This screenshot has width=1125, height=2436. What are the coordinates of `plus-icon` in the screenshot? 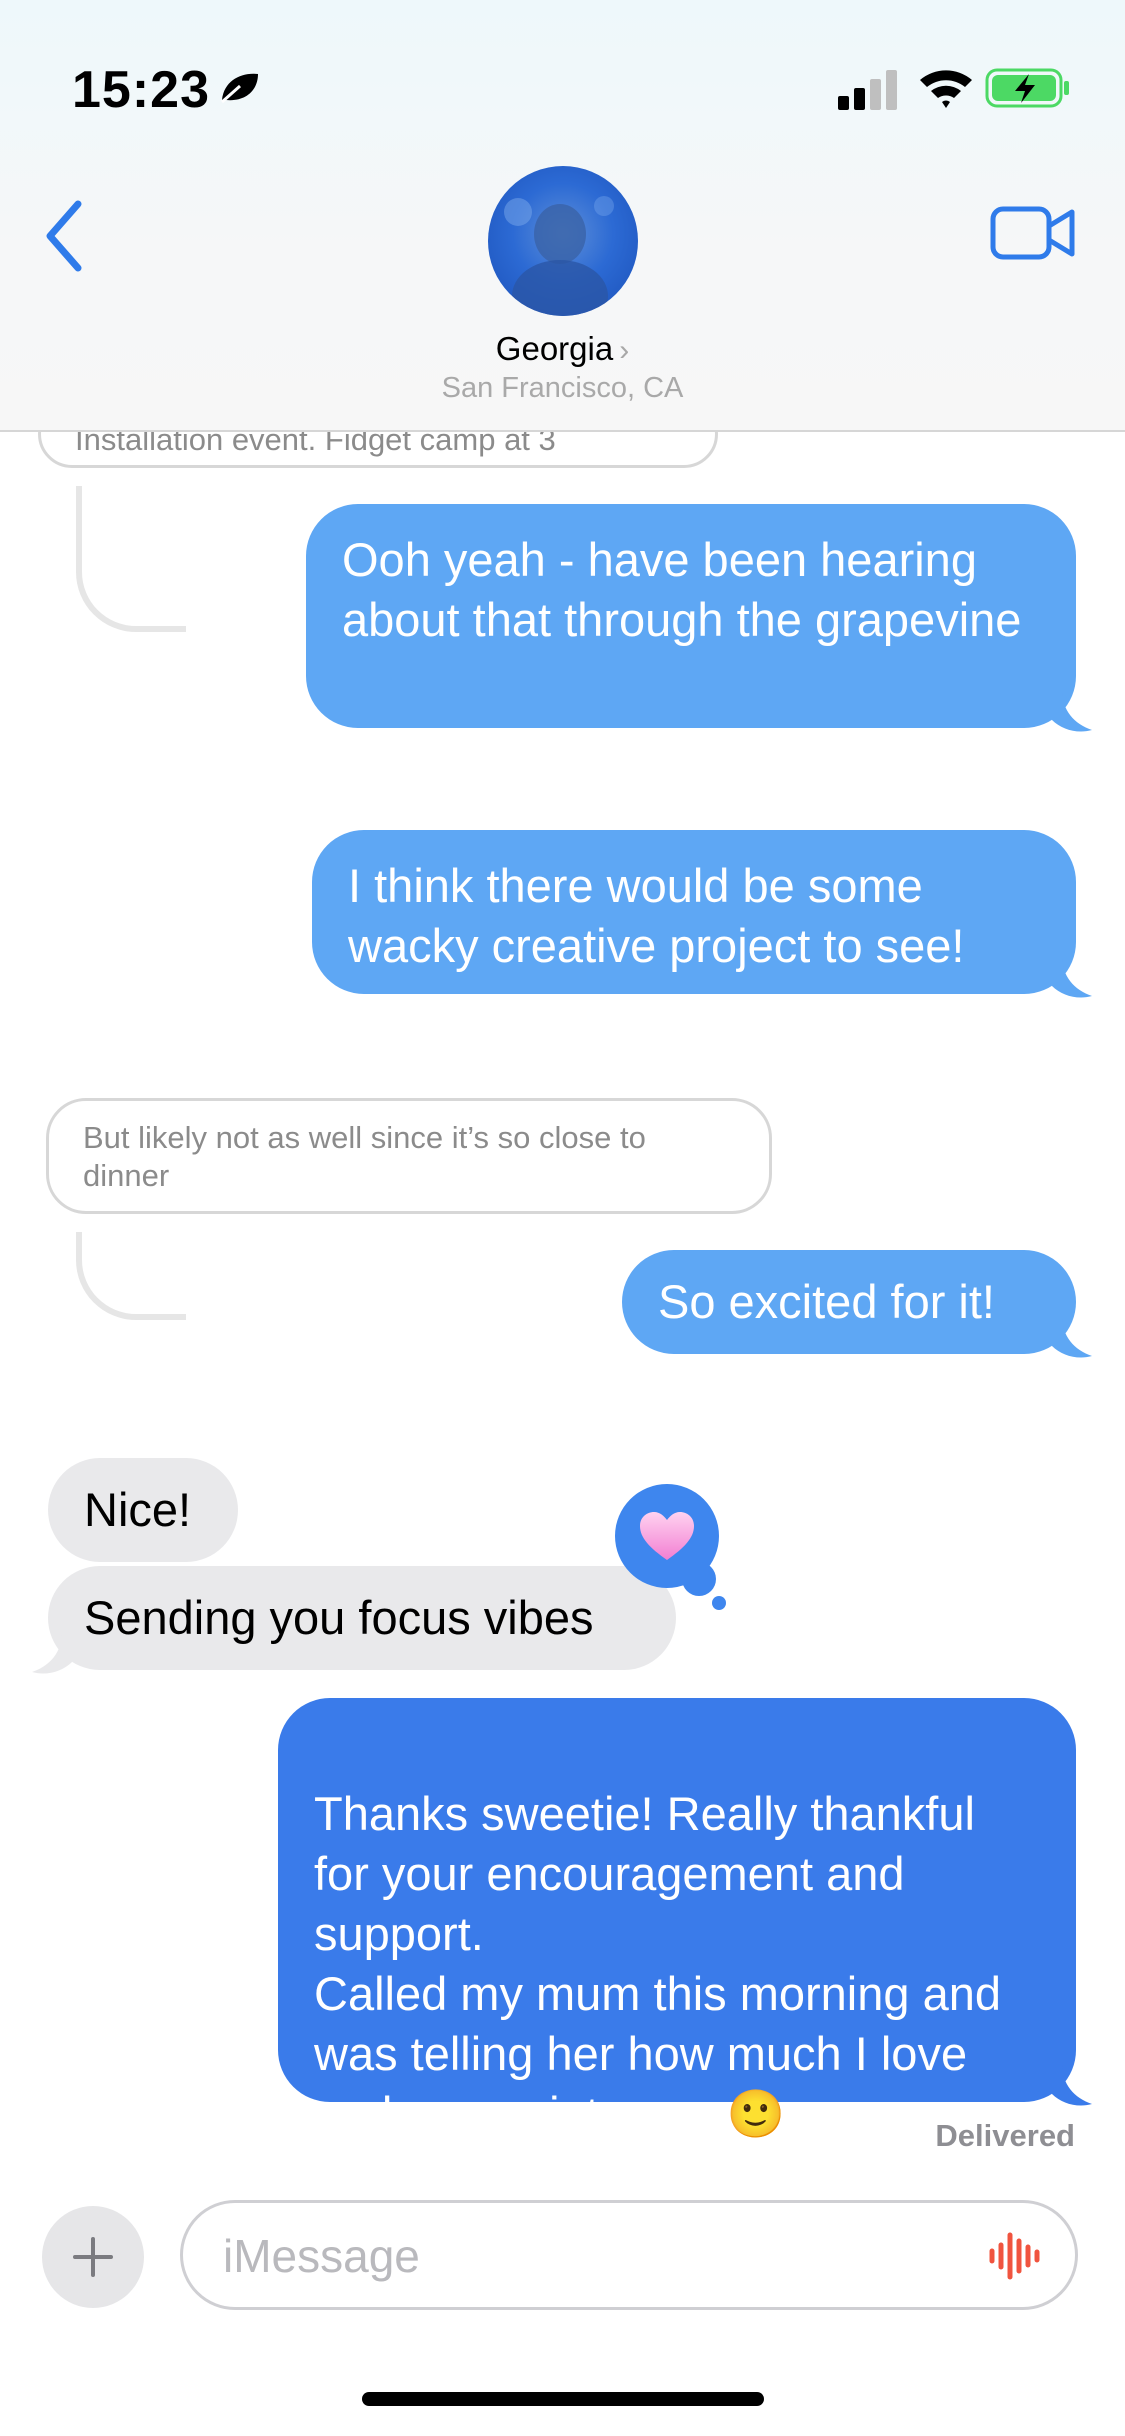 It's located at (93, 2257).